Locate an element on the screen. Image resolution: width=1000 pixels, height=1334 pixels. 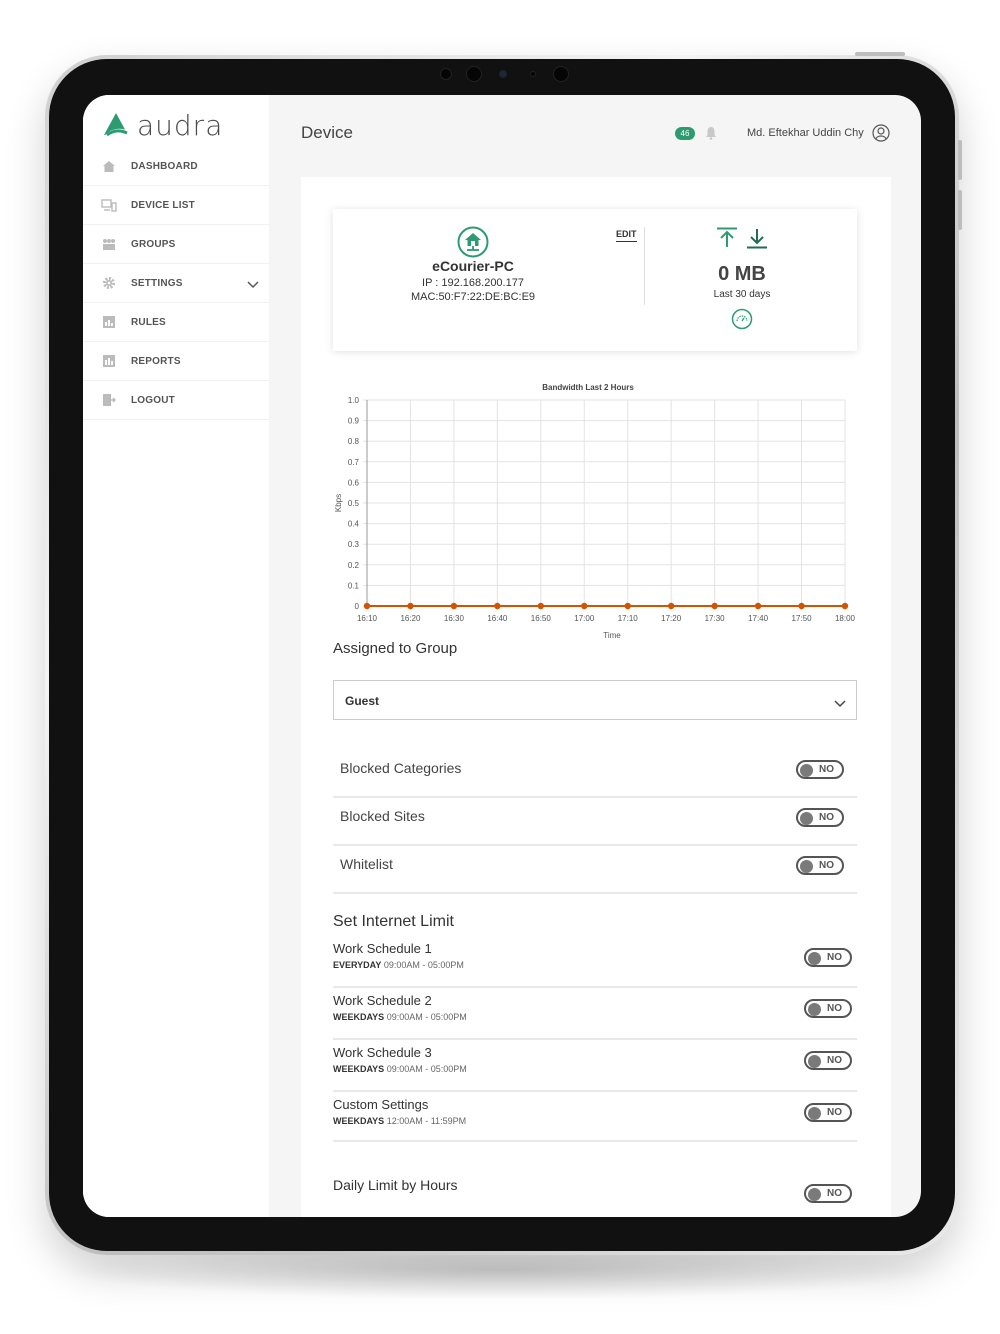
app-logo: audra is located at coordinates (162, 125).